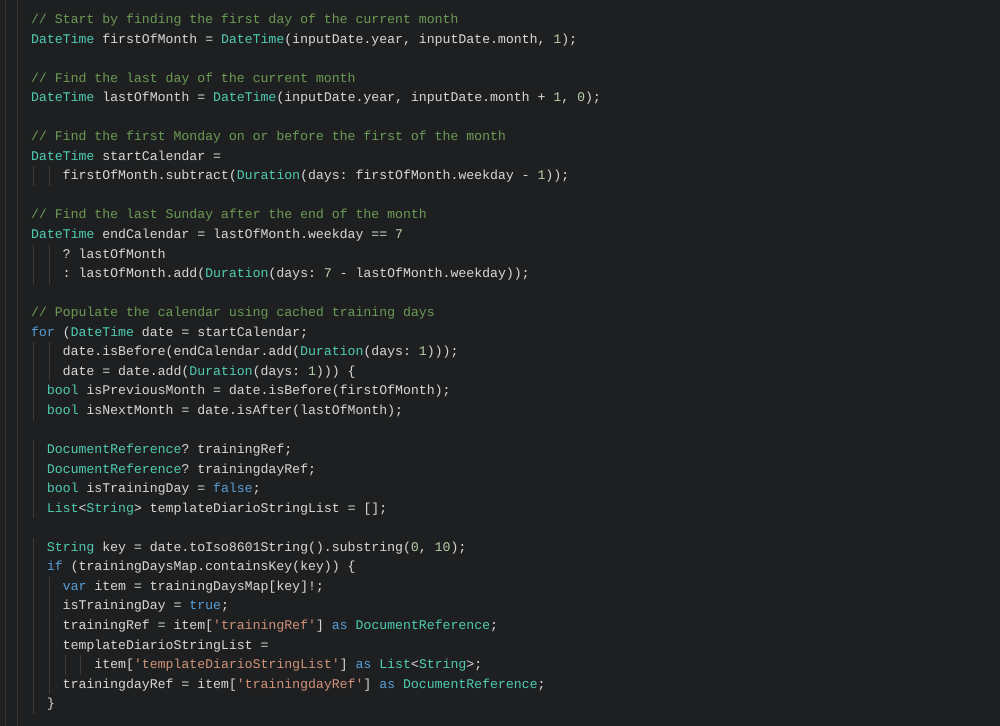 The height and width of the screenshot is (726, 1000). What do you see at coordinates (248, 390) in the screenshot?
I see `code-line: bool isPreviousMonth = date.isBefore(firstOfMonth);` at bounding box center [248, 390].